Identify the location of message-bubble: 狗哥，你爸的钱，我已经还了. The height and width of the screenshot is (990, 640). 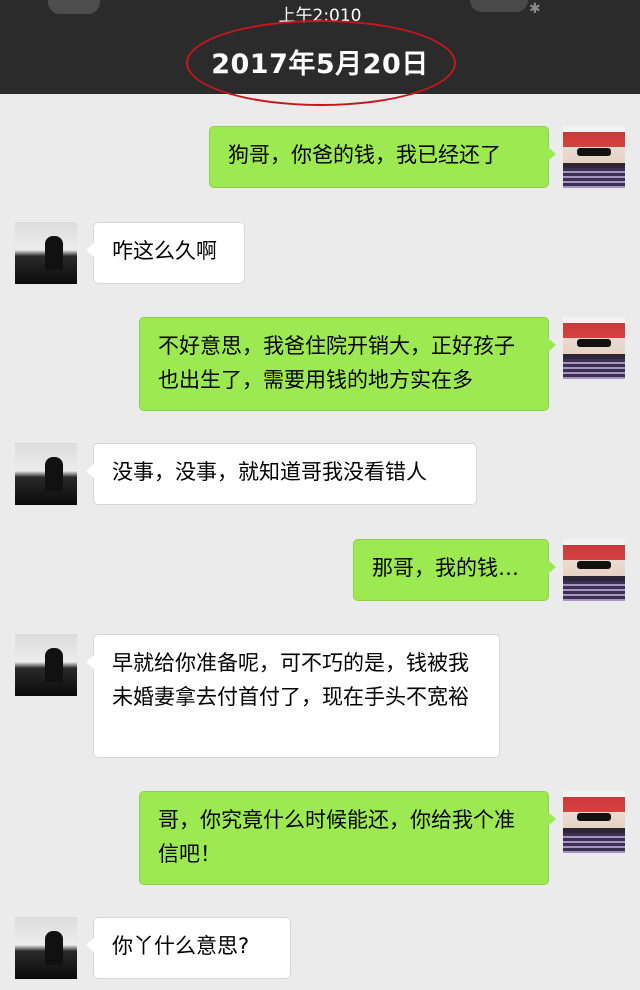
(382, 157).